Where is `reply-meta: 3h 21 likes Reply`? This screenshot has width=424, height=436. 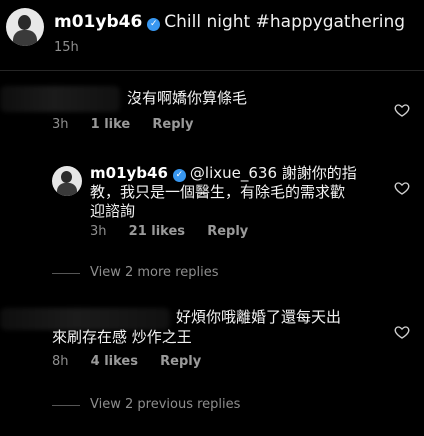
reply-meta: 3h 21 likes Reply is located at coordinates (178, 231).